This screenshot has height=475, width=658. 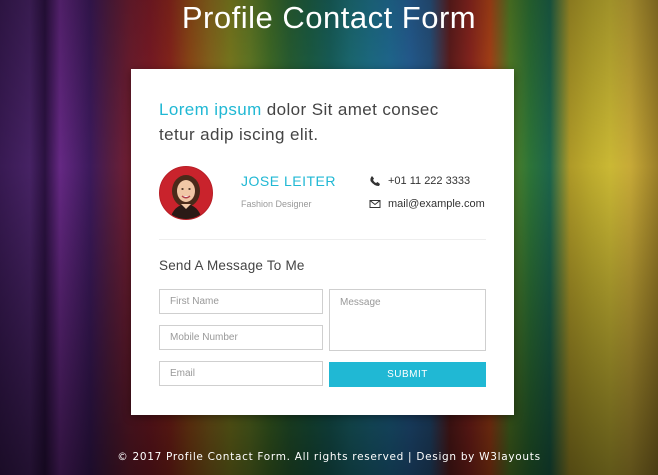 I want to click on avatar, so click(x=186, y=193).